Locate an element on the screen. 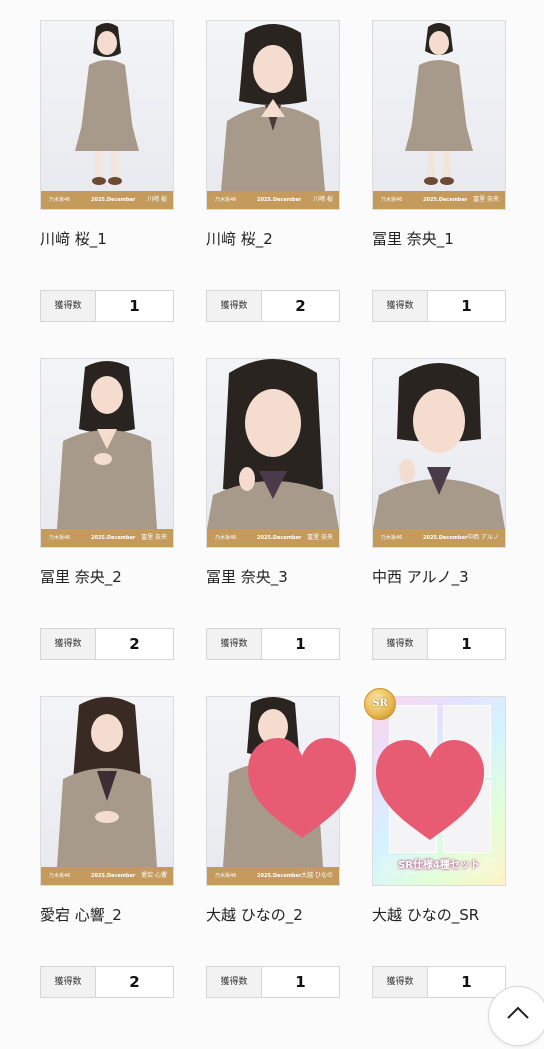  sr-caption: SR仕様4種セット is located at coordinates (439, 866).